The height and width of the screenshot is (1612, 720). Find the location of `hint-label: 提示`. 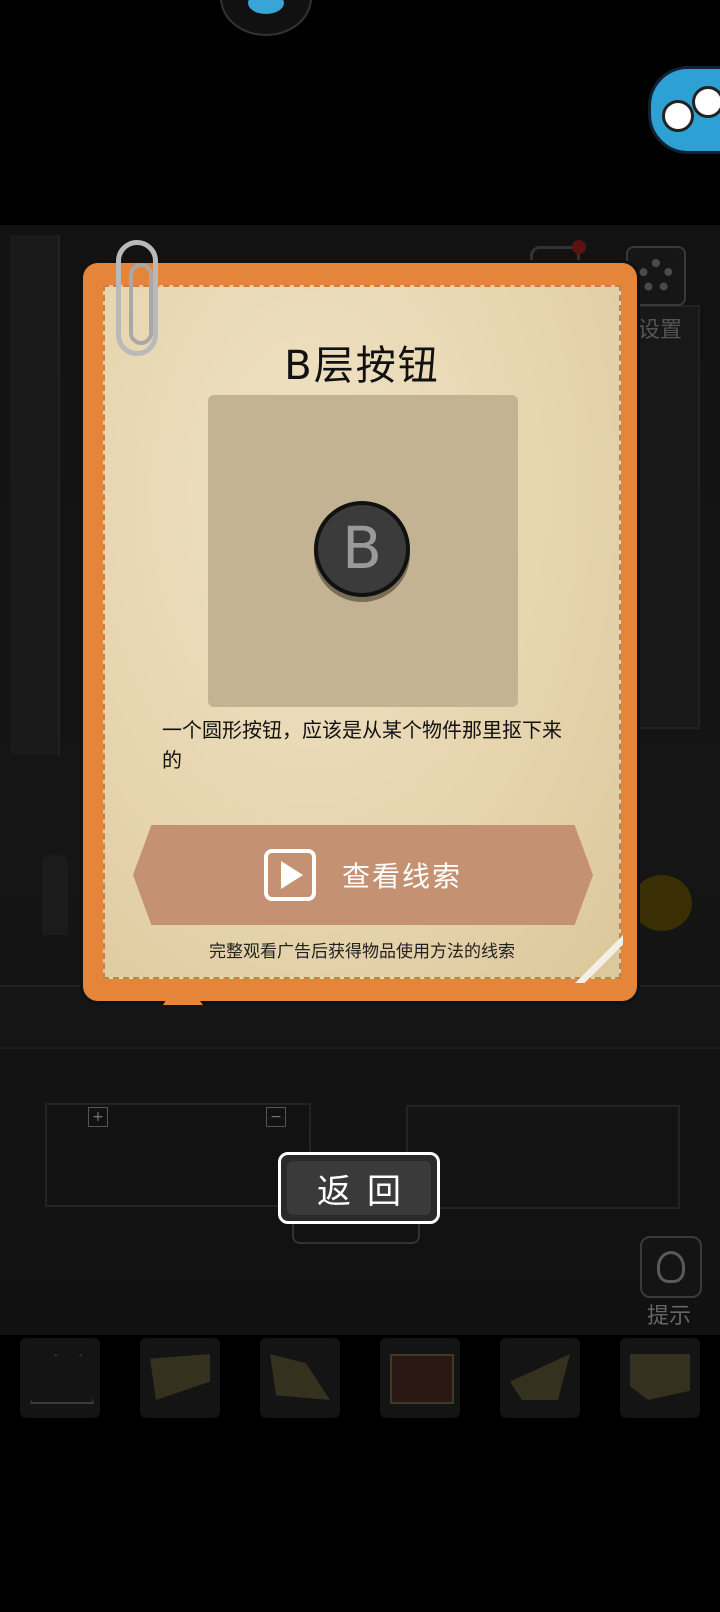

hint-label: 提示 is located at coordinates (668, 1316).